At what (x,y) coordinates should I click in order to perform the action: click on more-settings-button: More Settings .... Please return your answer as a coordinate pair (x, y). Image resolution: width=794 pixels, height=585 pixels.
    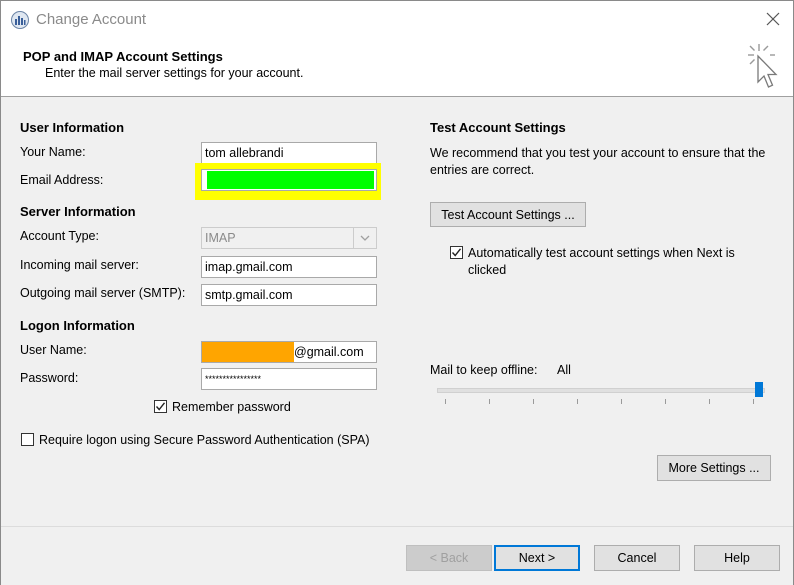
    Looking at the image, I should click on (714, 468).